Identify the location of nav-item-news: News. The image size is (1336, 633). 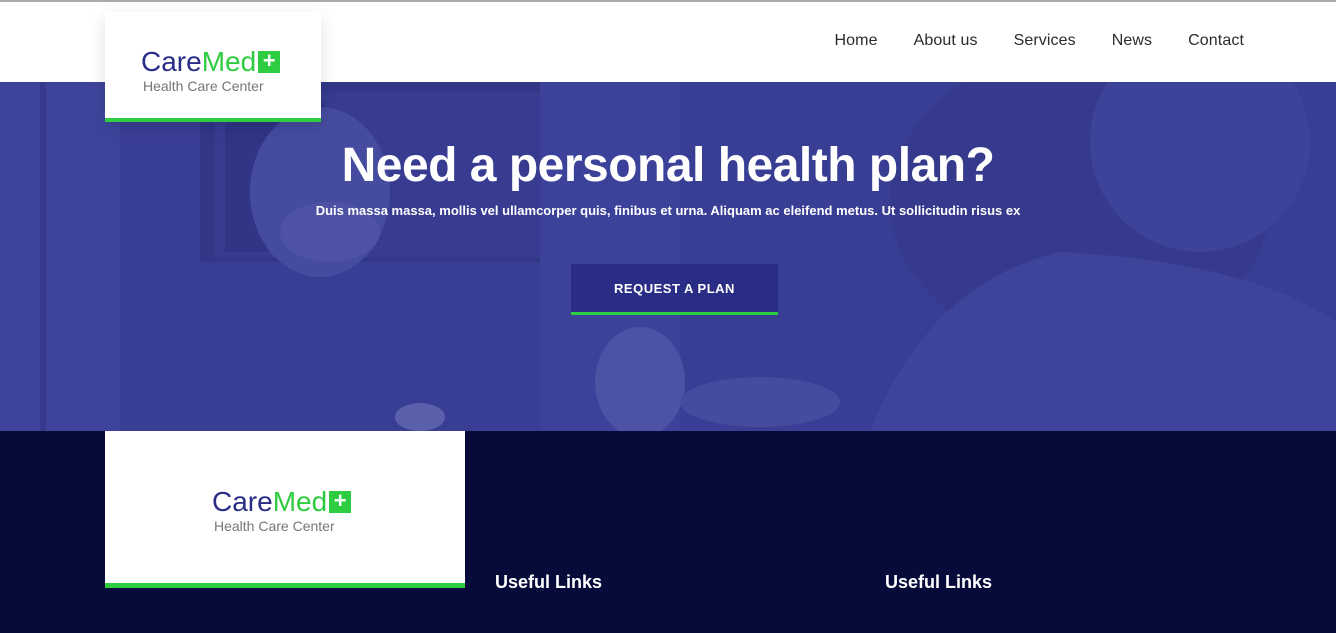
(1132, 41).